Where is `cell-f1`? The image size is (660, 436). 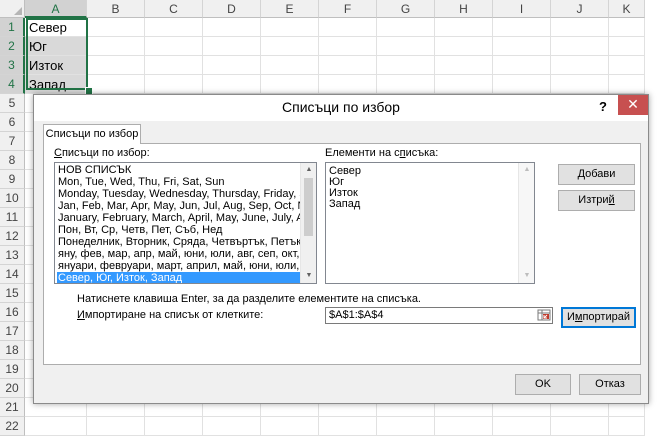
cell-f1 is located at coordinates (348, 27).